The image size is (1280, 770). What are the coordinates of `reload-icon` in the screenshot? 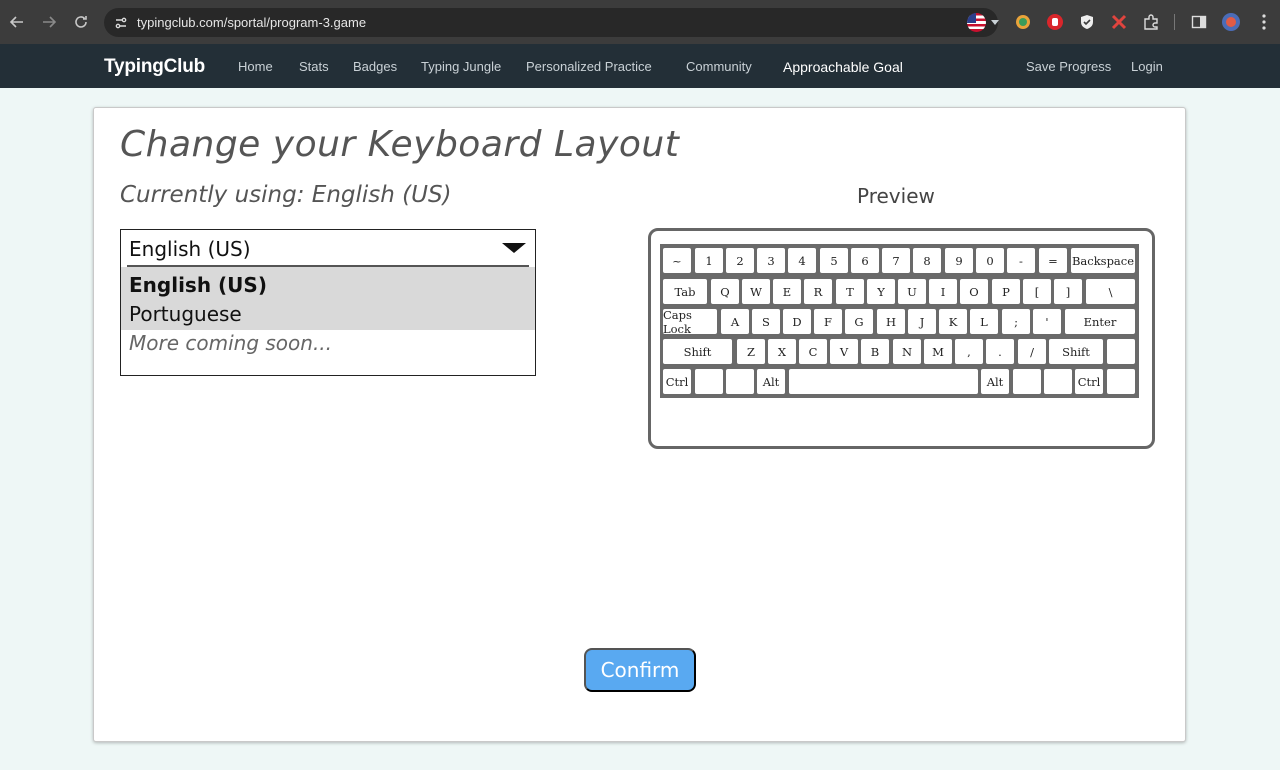 It's located at (81, 22).